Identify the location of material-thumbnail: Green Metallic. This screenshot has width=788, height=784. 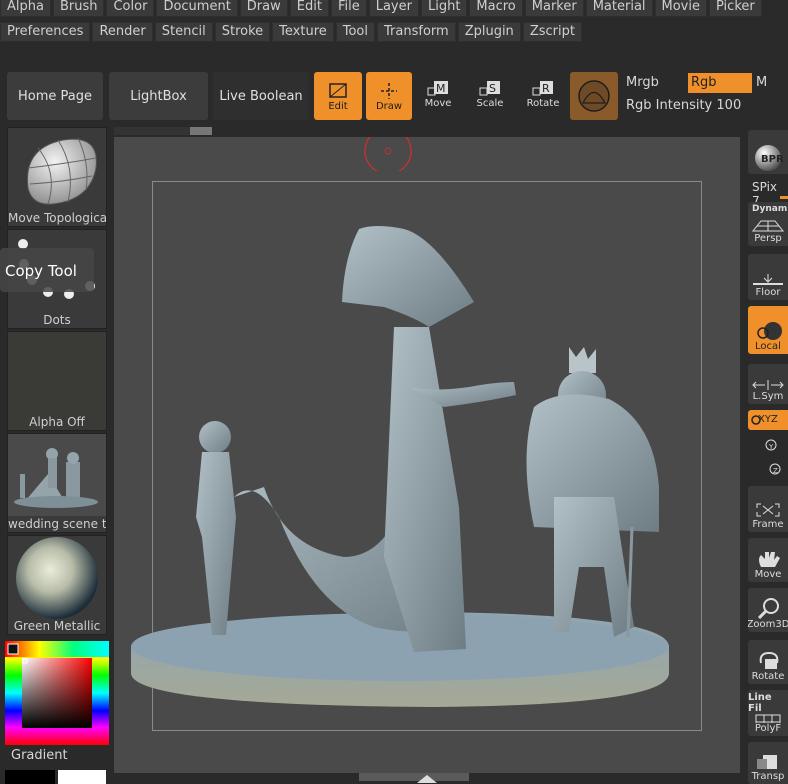
(57, 585).